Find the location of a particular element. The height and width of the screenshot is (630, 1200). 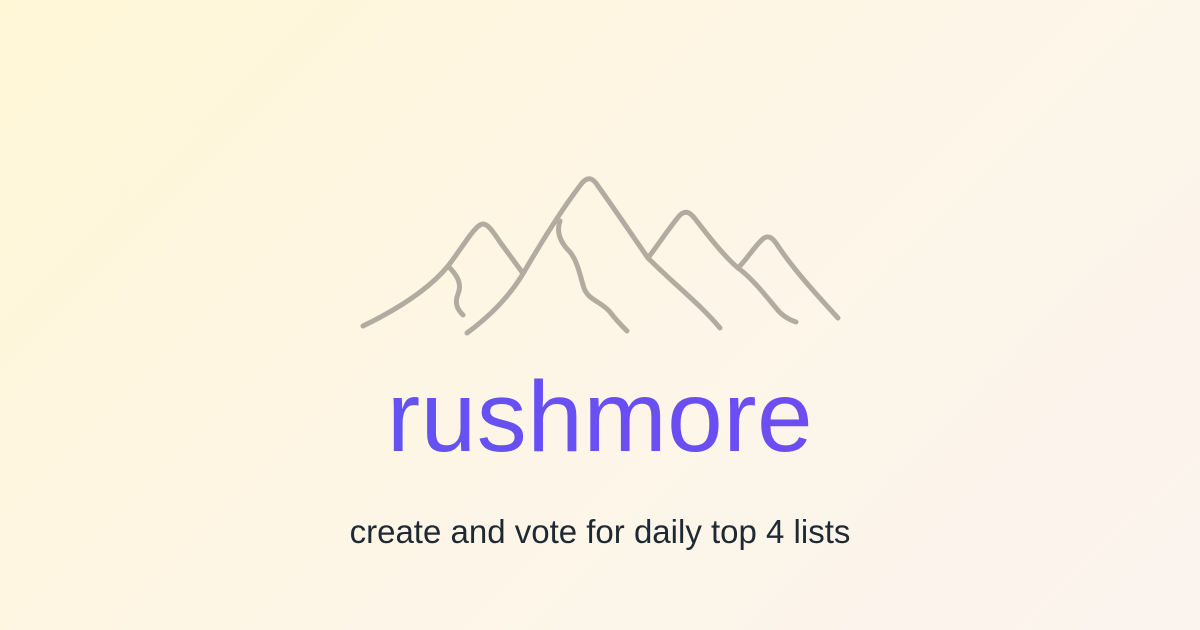

mountains-icon is located at coordinates (600, 256).